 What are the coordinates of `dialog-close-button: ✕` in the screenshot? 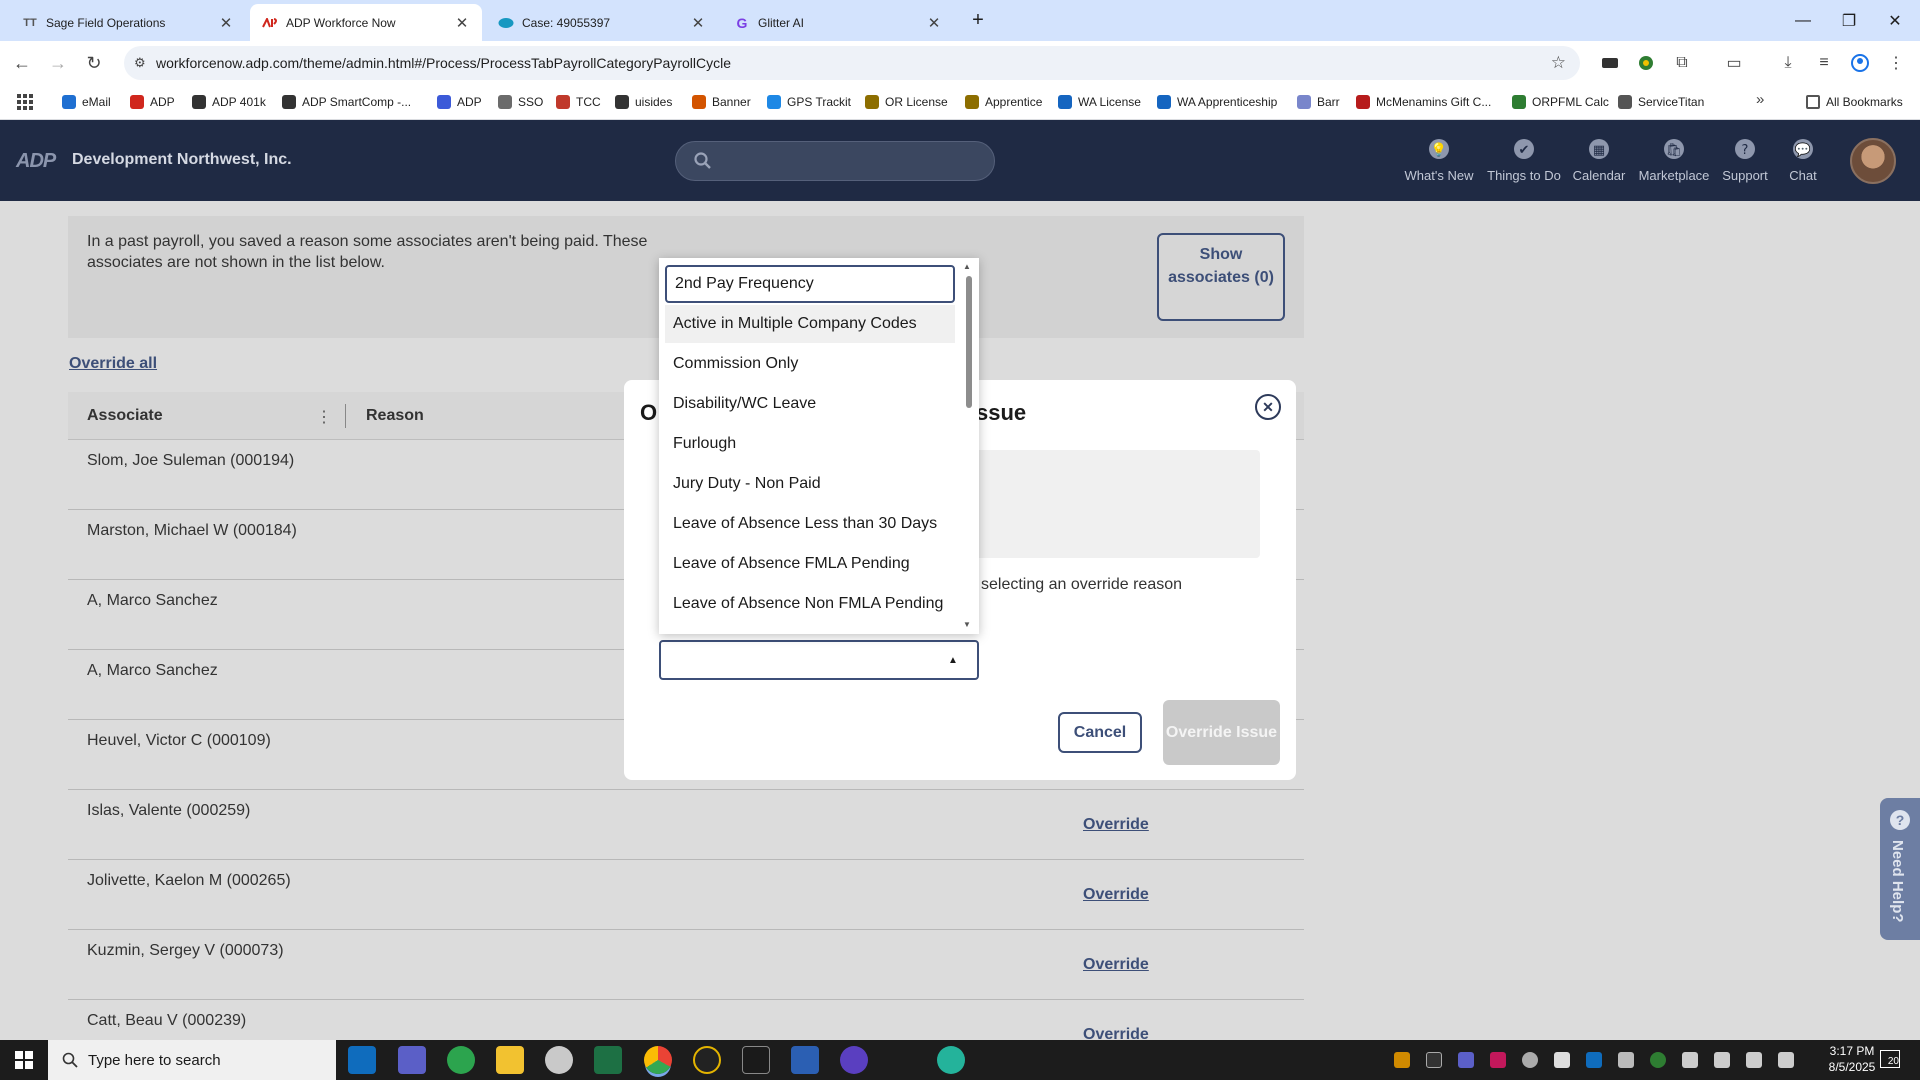 It's located at (1268, 407).